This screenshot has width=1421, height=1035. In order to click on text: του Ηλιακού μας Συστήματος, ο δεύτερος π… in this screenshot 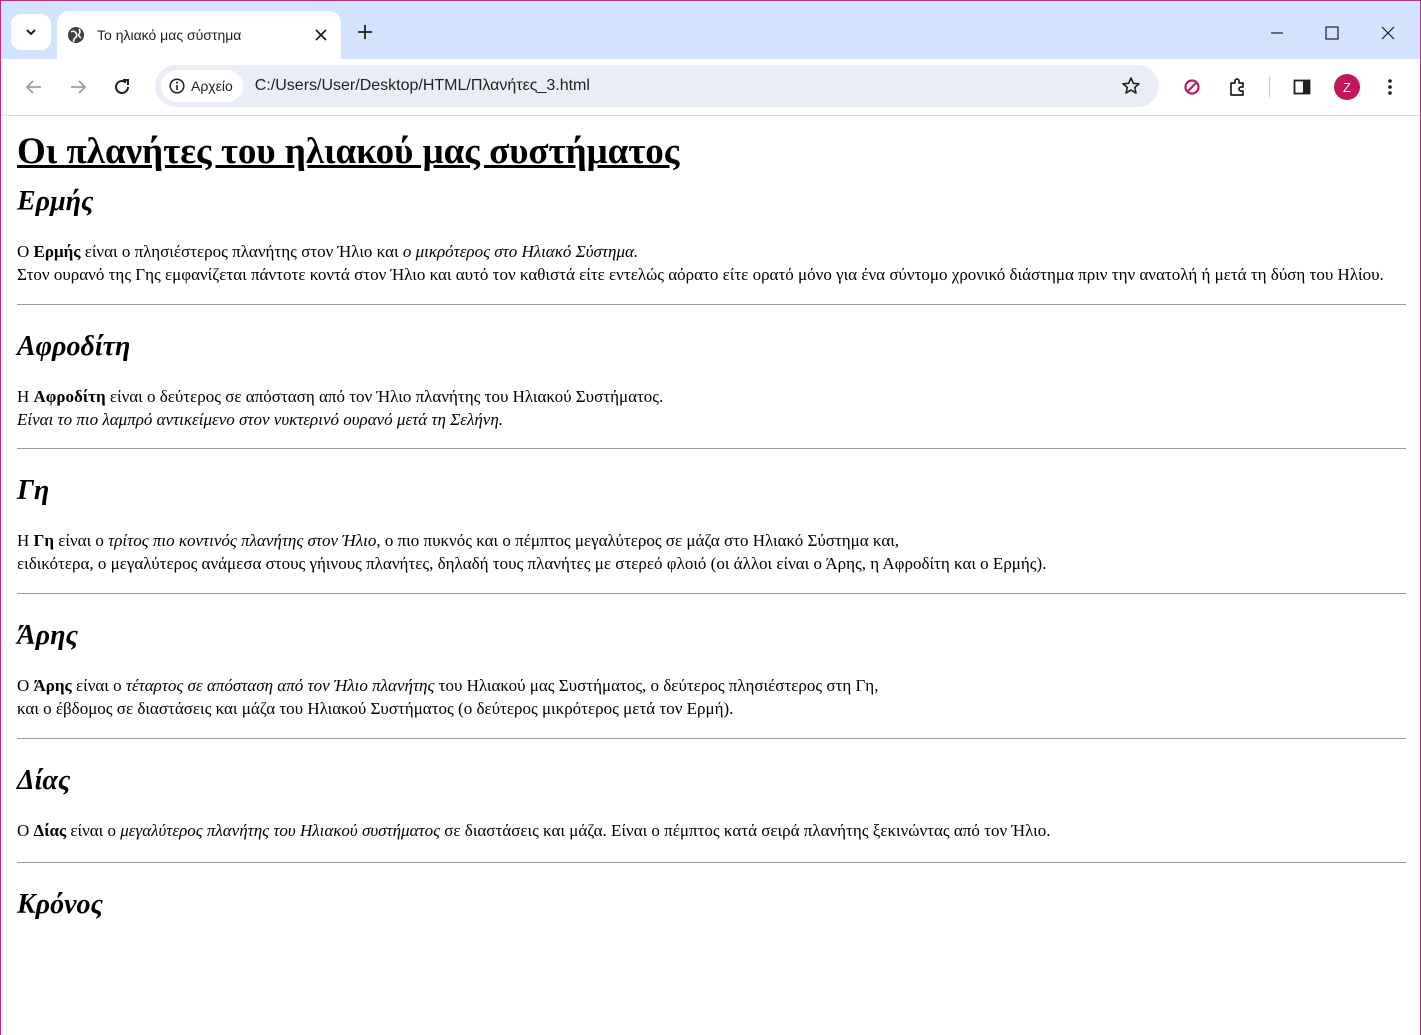, I will do `click(656, 685)`.